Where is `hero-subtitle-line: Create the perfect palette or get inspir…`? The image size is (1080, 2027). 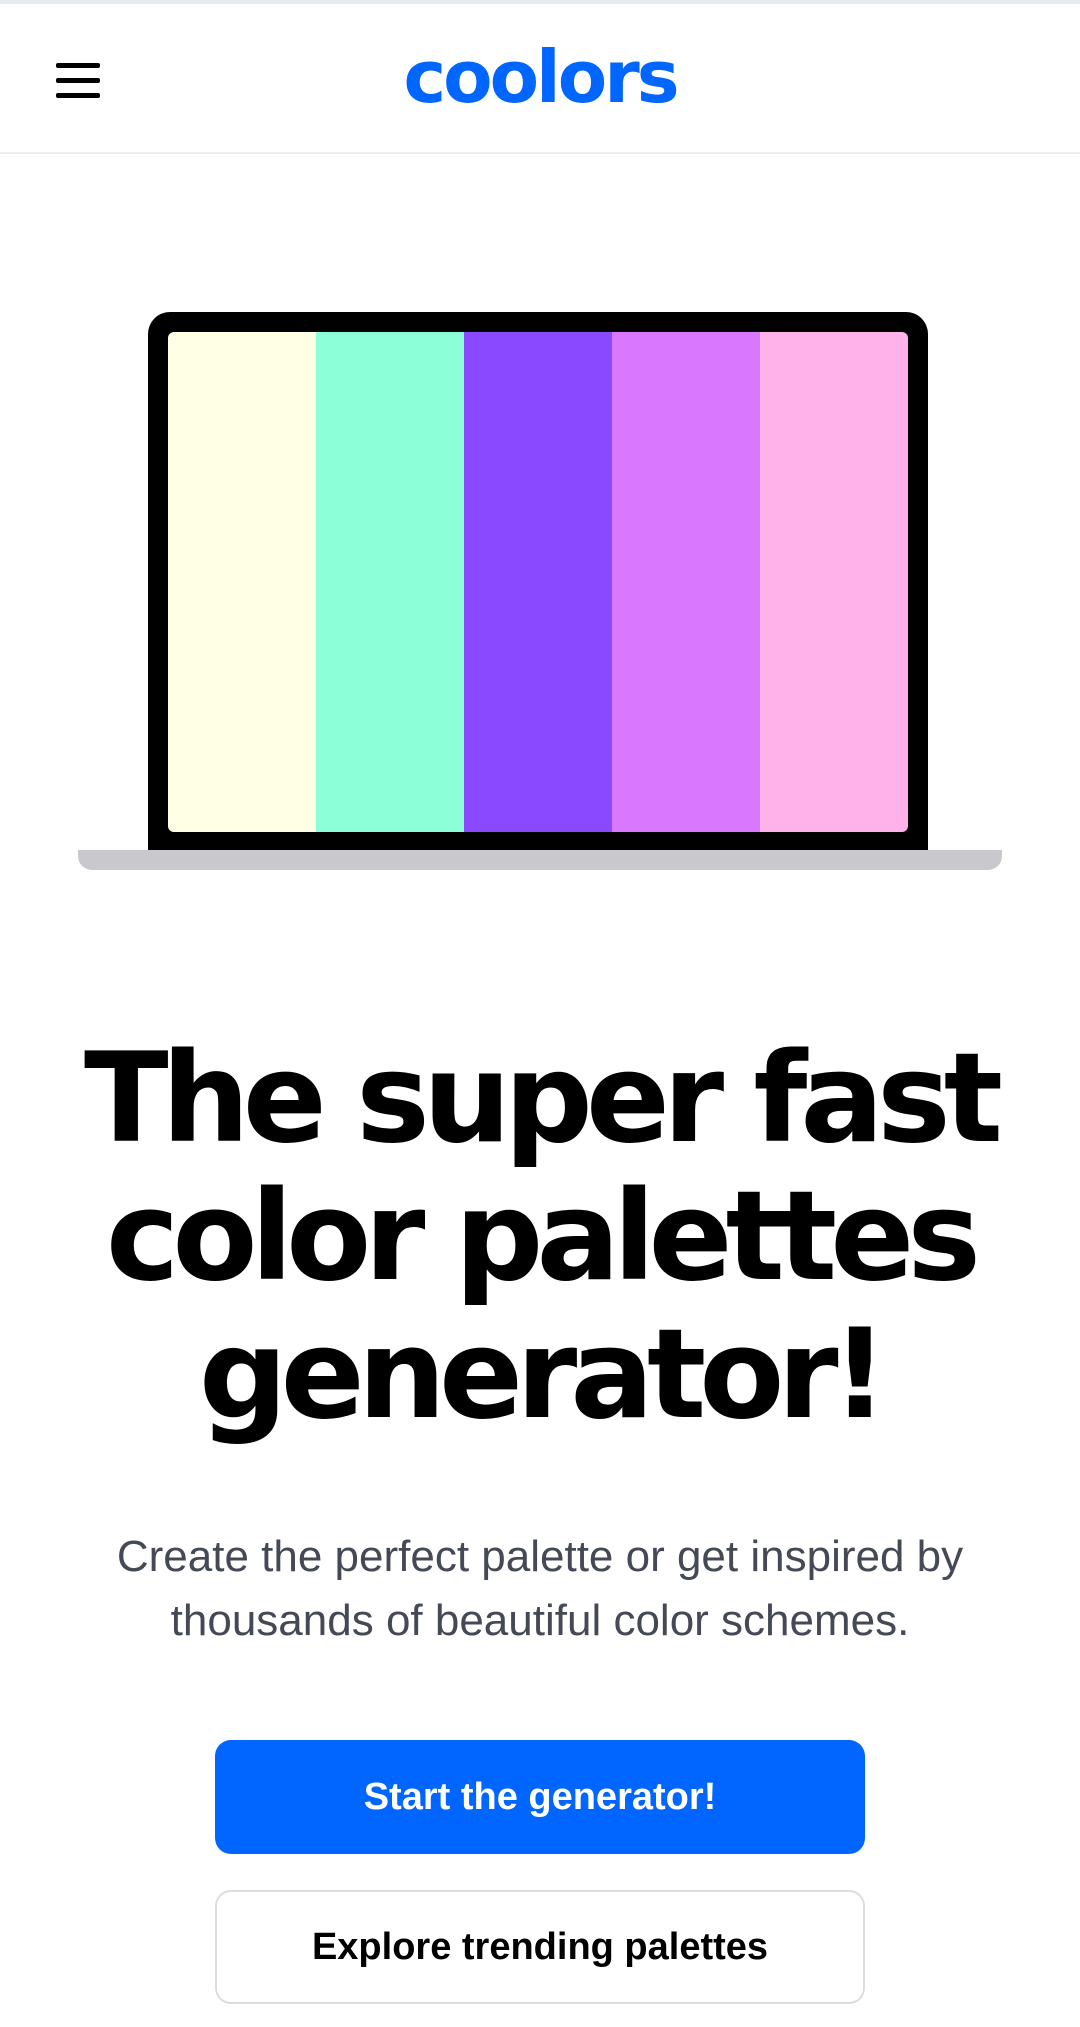 hero-subtitle-line: Create the perfect palette or get inspir… is located at coordinates (540, 1556).